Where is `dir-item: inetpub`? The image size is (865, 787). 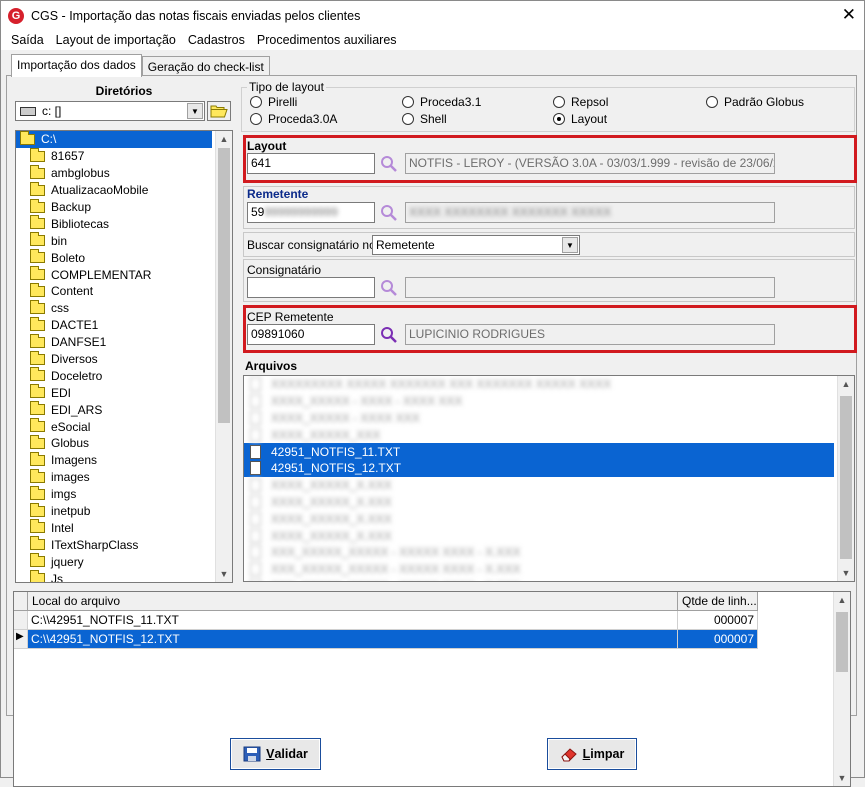 dir-item: inetpub is located at coordinates (124, 511).